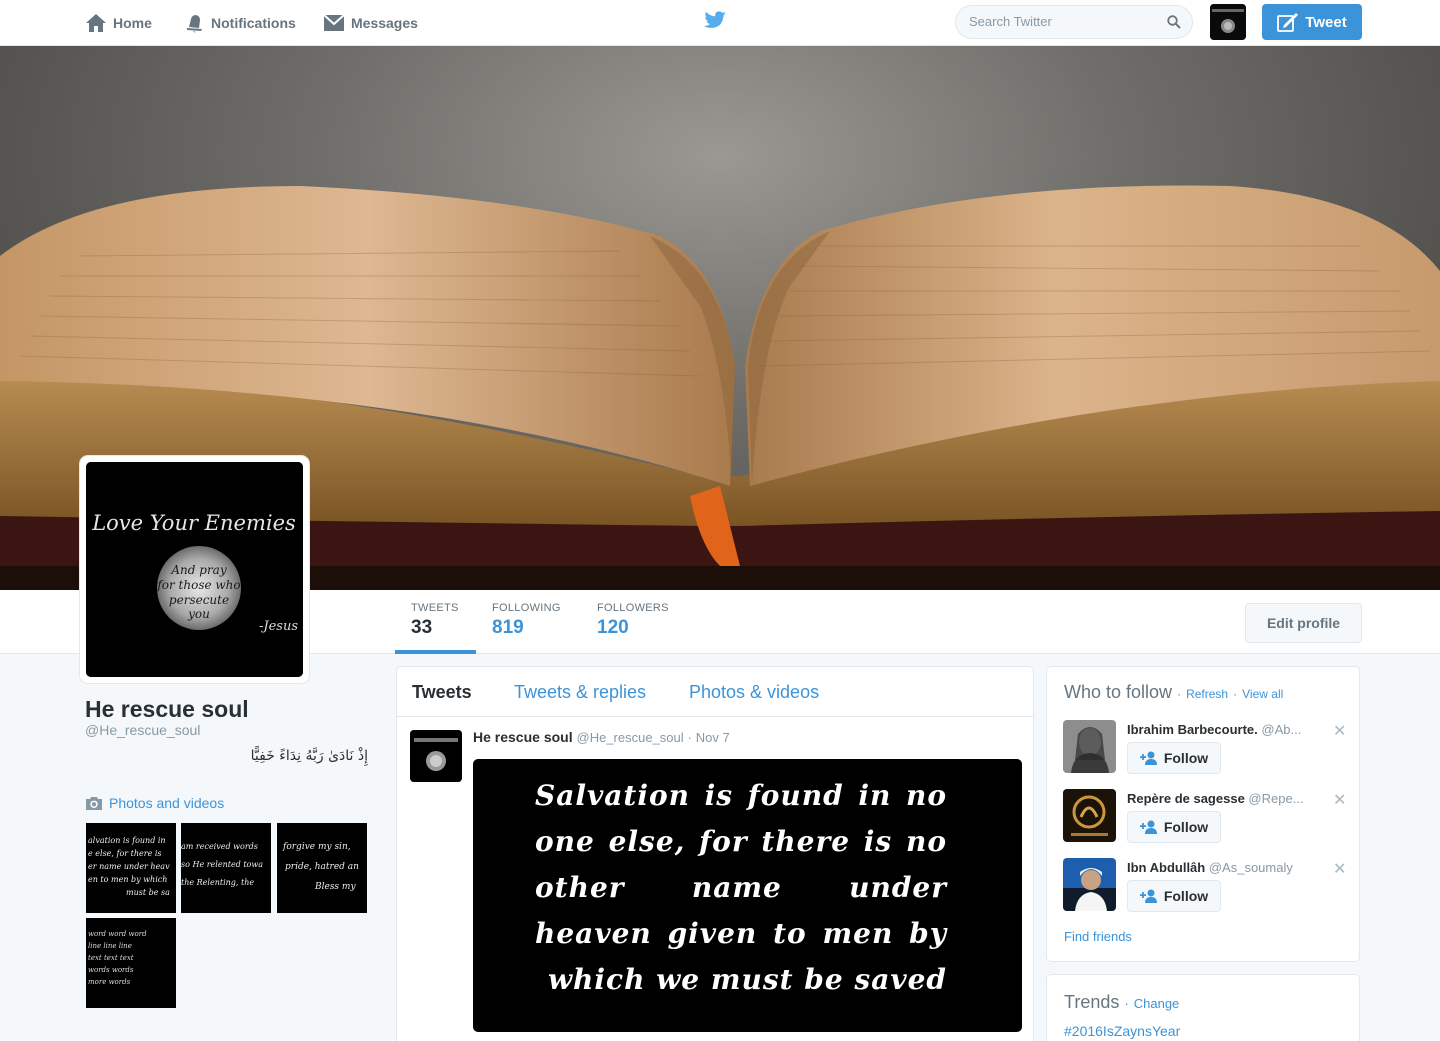 This screenshot has height=1041, width=1440. What do you see at coordinates (117, 934) in the screenshot?
I see `thumb4-line-1: word word word` at bounding box center [117, 934].